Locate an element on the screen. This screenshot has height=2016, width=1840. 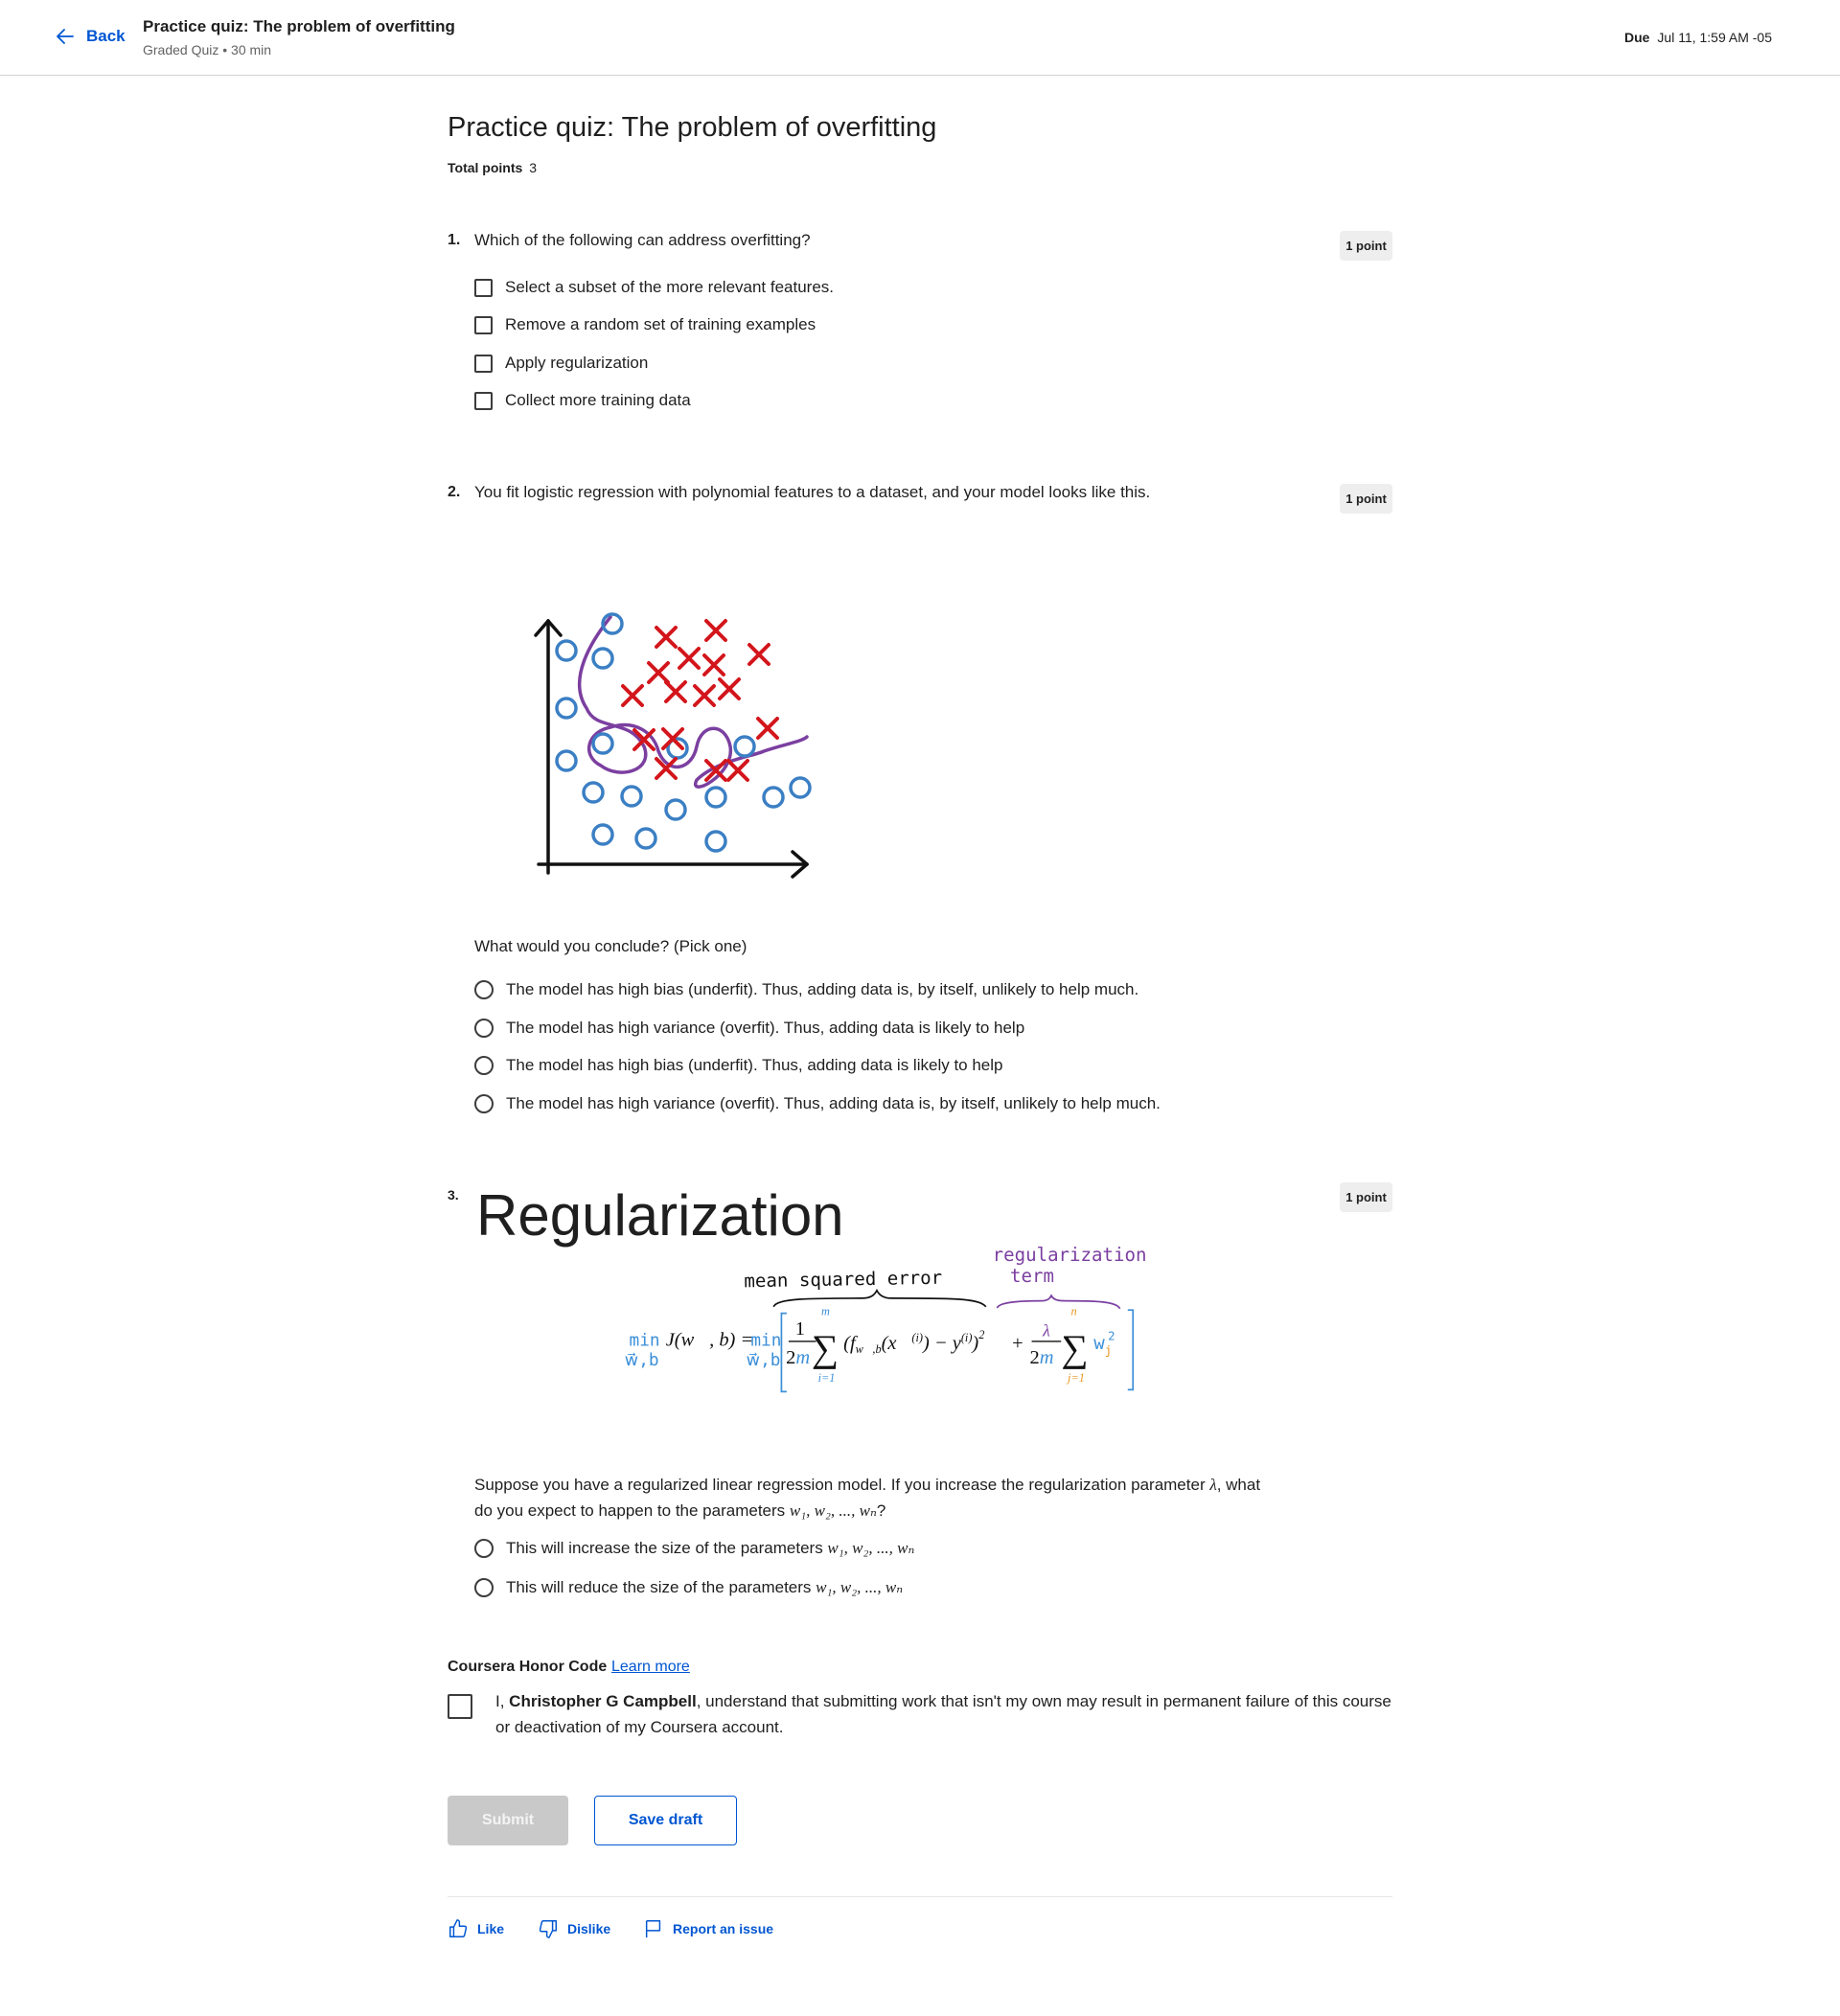
q1-option-2-label: Remove a random set of training examples is located at coordinates (660, 324).